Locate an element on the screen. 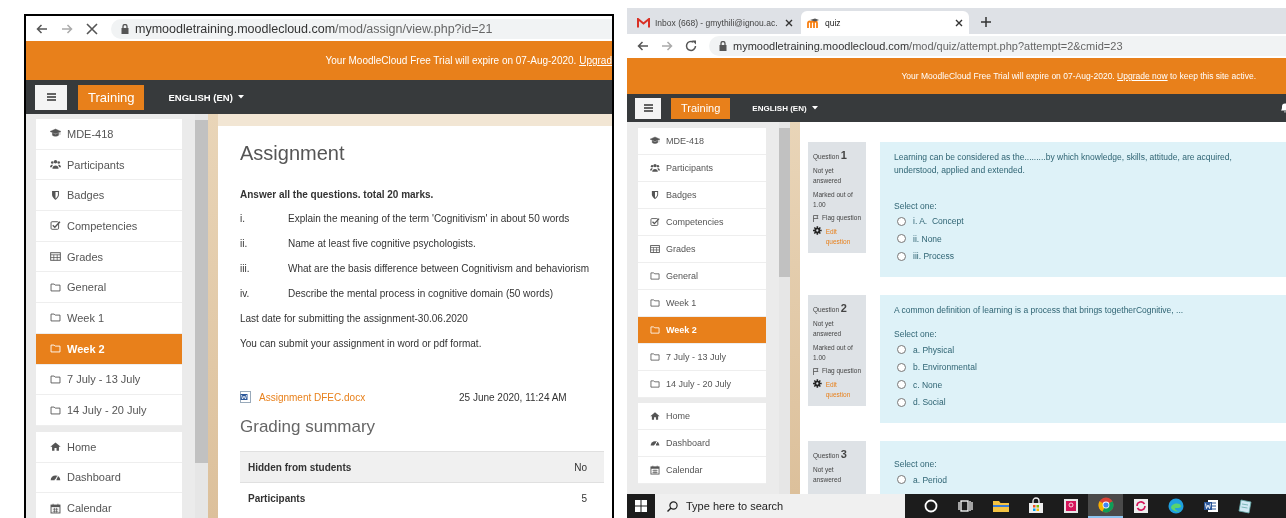  row-value: No is located at coordinates (580, 467).